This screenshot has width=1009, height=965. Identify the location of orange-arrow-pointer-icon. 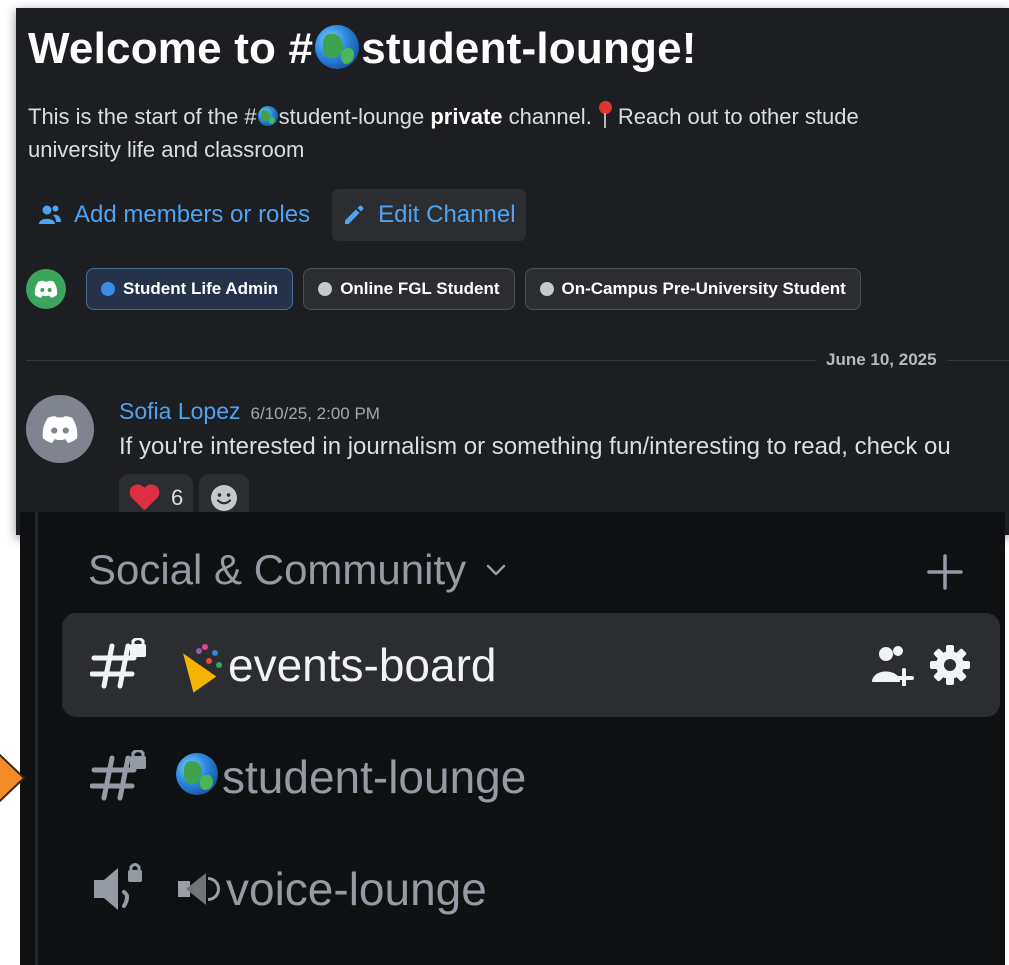
(13, 778).